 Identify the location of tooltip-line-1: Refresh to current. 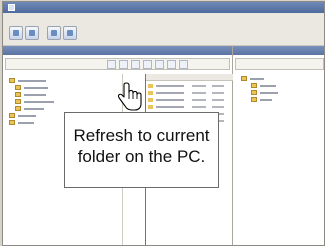
(141, 135).